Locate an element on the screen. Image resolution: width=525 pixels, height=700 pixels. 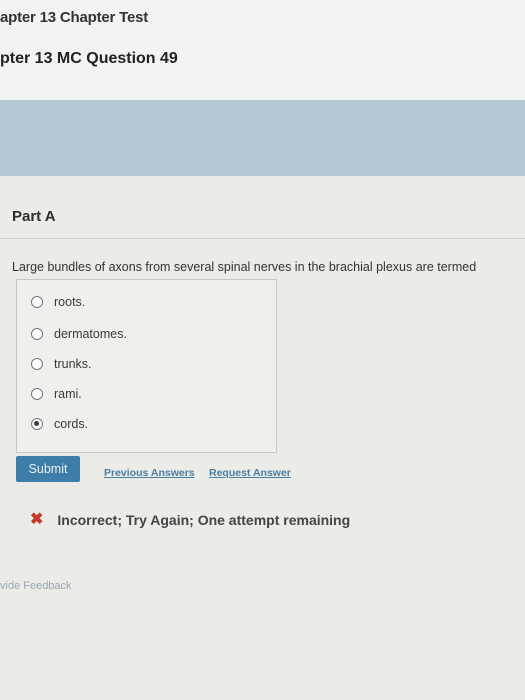
provide-feedback-link: vide Feedback is located at coordinates (36, 586).